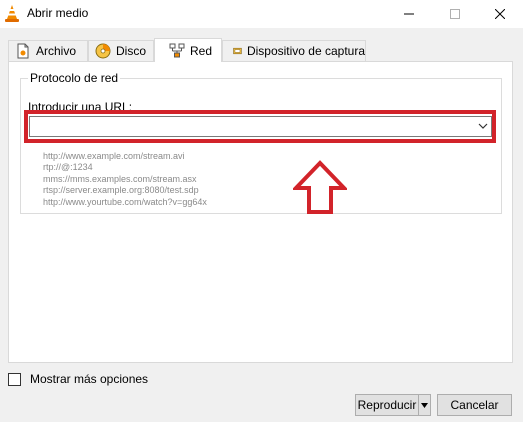 The height and width of the screenshot is (422, 523). Describe the element at coordinates (131, 51) in the screenshot. I see `tab-label: Disco` at that location.